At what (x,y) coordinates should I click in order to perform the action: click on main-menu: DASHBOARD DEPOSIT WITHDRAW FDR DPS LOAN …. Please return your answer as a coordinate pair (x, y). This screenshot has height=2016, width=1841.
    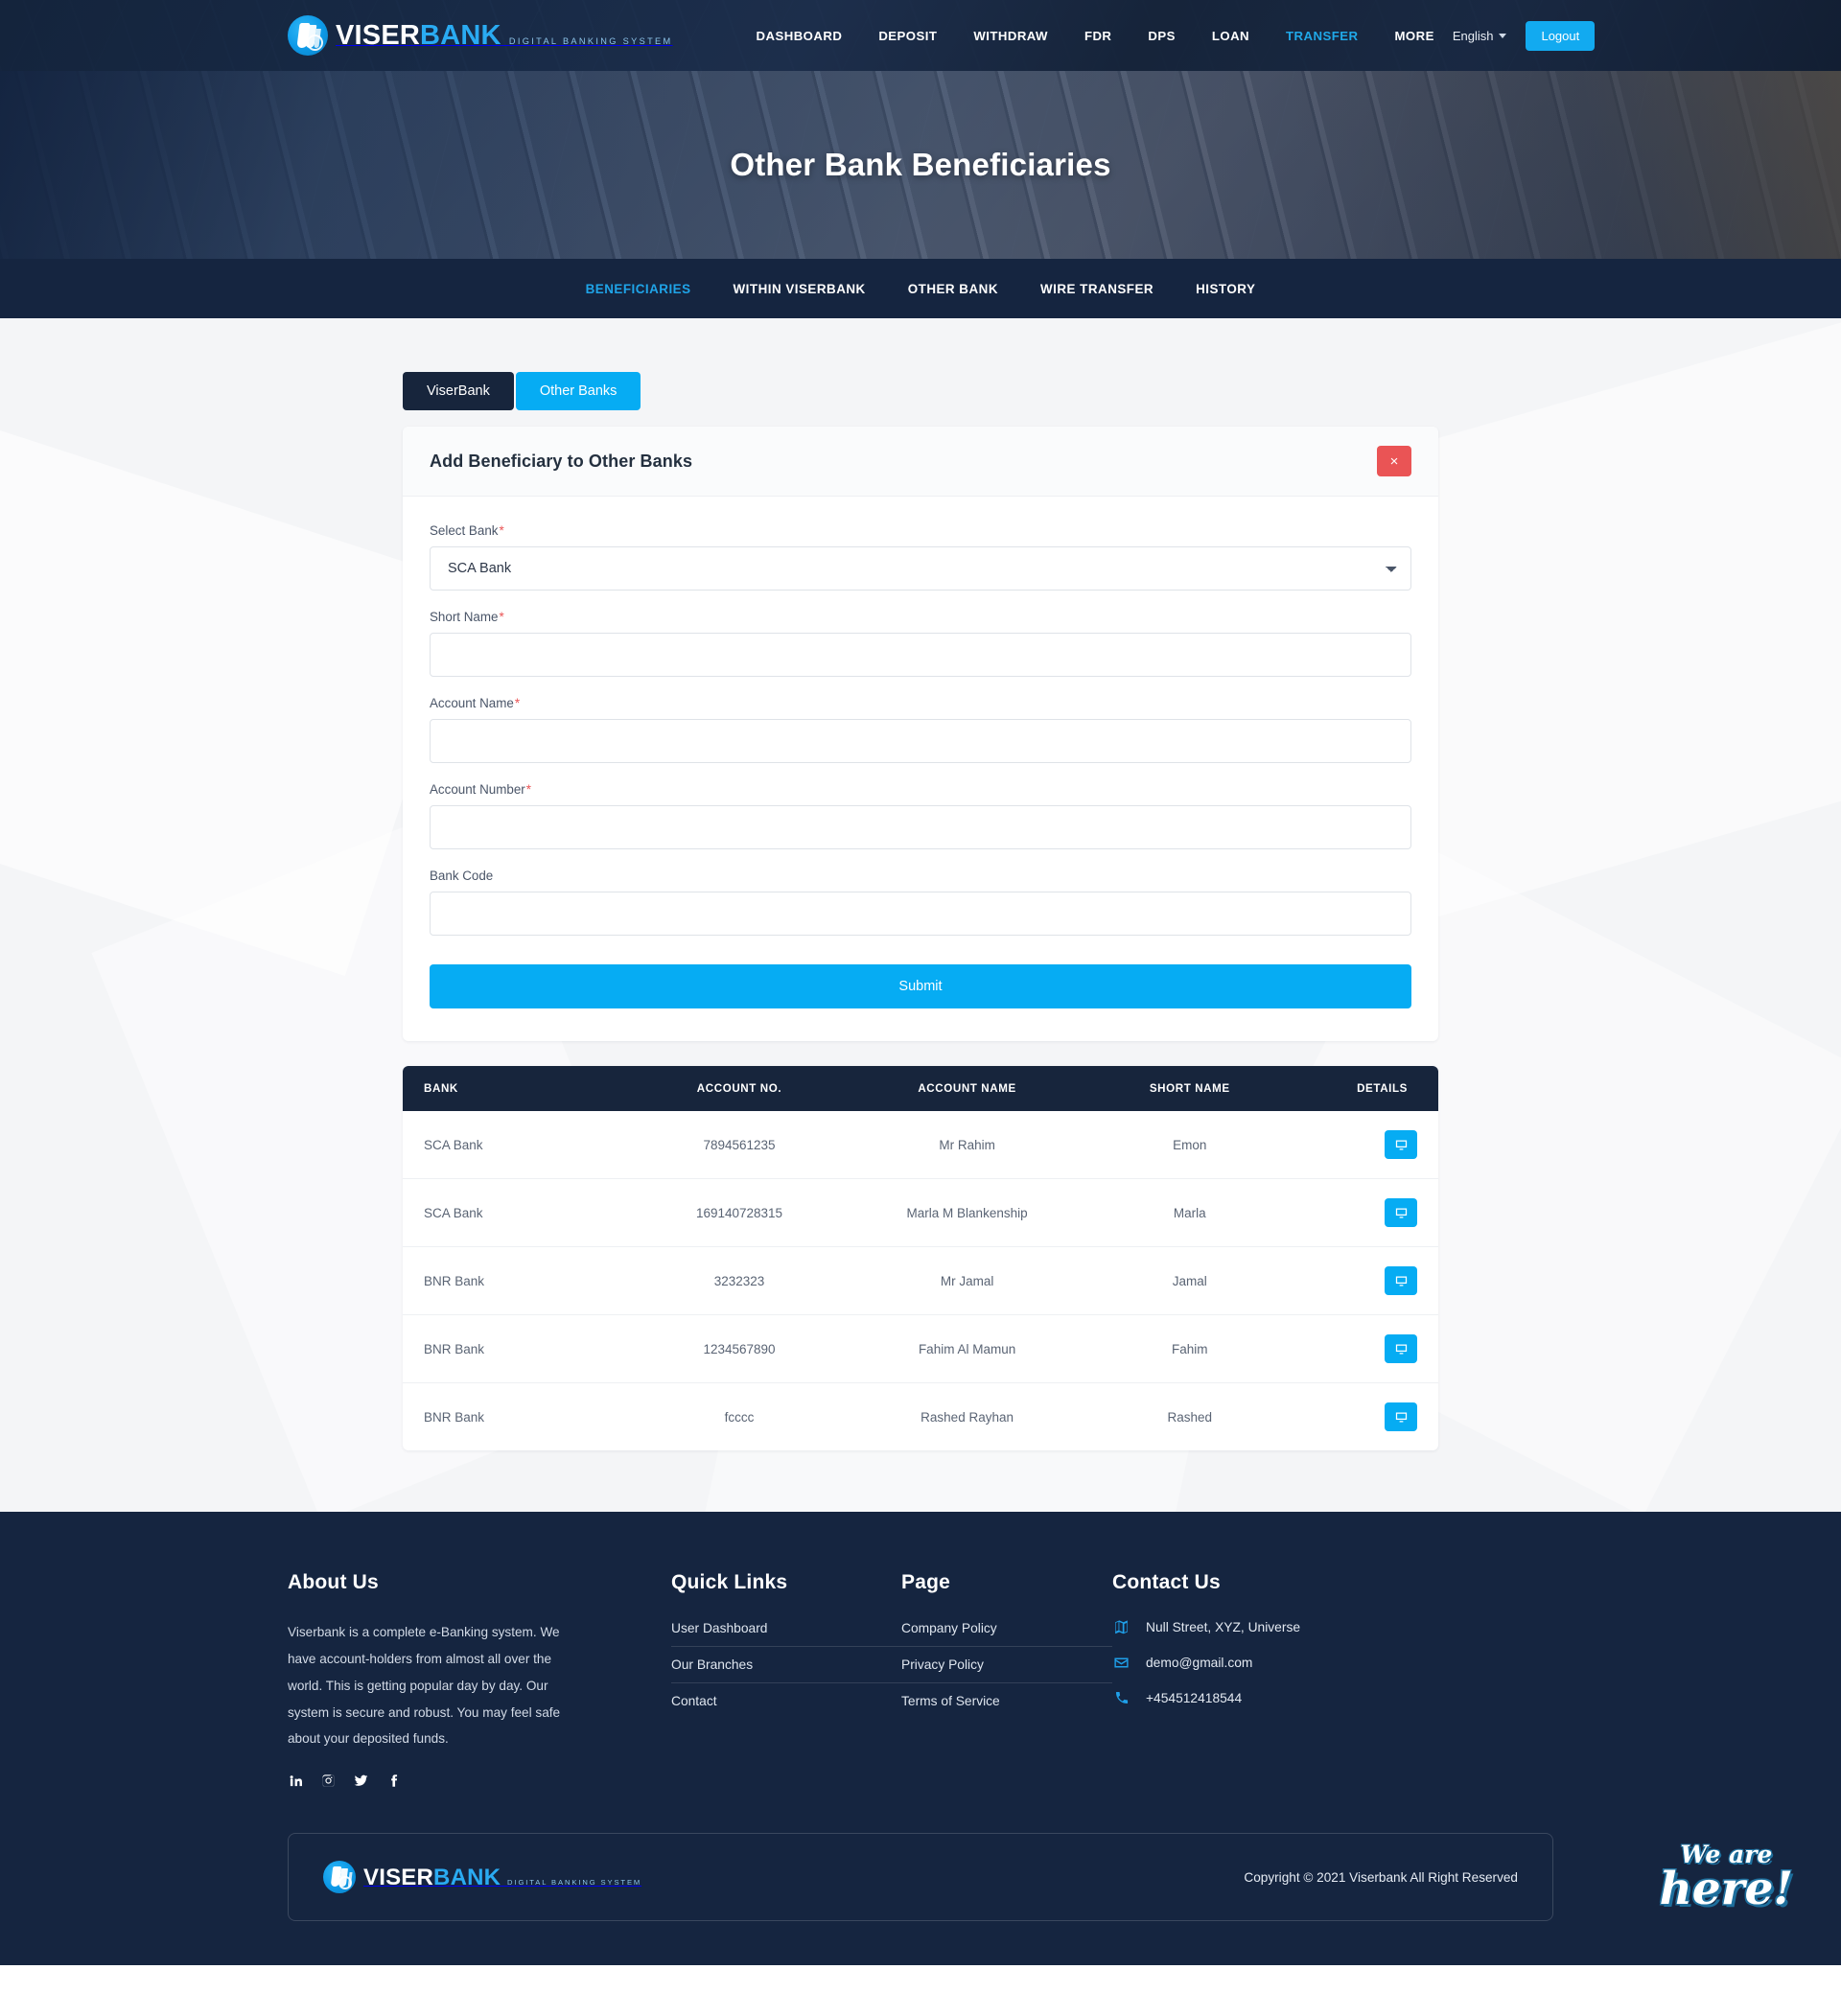
    Looking at the image, I should click on (1095, 36).